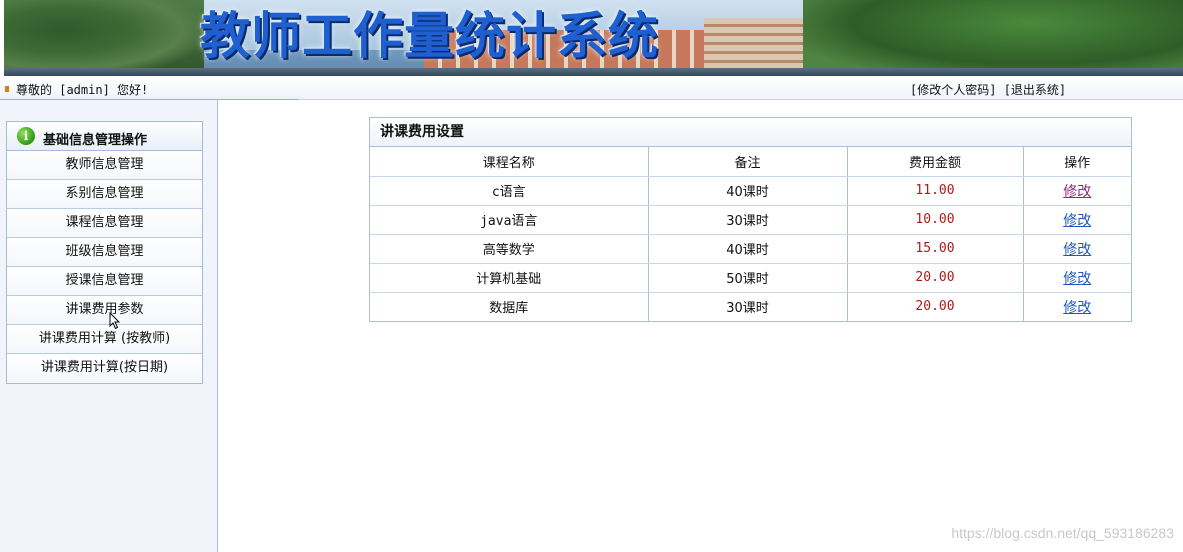 Image resolution: width=1183 pixels, height=552 pixels. What do you see at coordinates (104, 339) in the screenshot?
I see `sidebar-item-fee-by-teacher: 讲课费用计算 (按教师)` at bounding box center [104, 339].